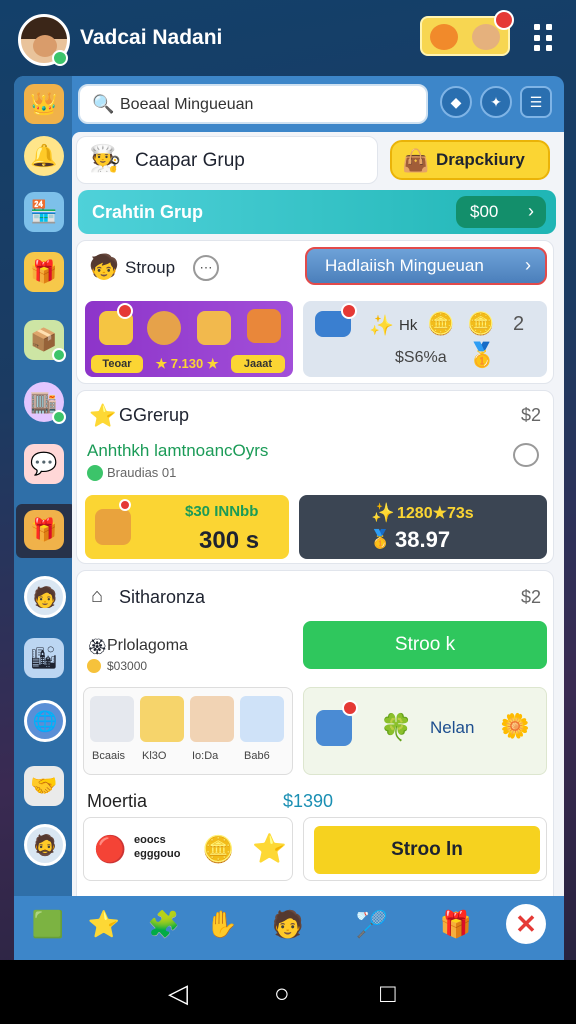  I want to click on cube-icon: 🟩, so click(48, 924).